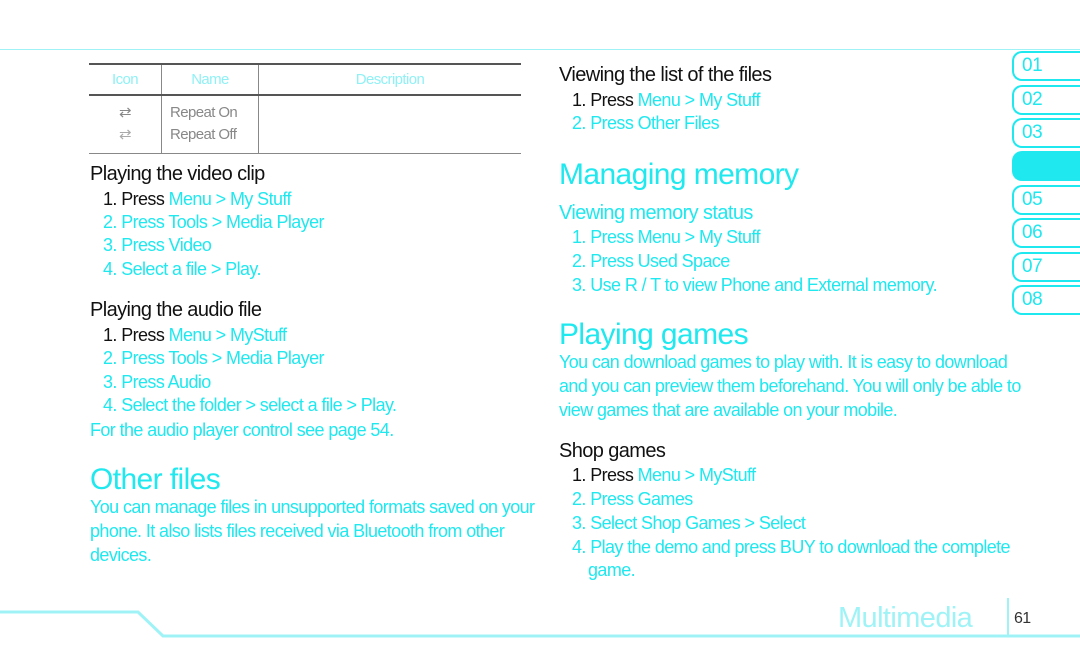 The height and width of the screenshot is (670, 1080). What do you see at coordinates (204, 112) in the screenshot?
I see `repeat-on-name: Repeat On` at bounding box center [204, 112].